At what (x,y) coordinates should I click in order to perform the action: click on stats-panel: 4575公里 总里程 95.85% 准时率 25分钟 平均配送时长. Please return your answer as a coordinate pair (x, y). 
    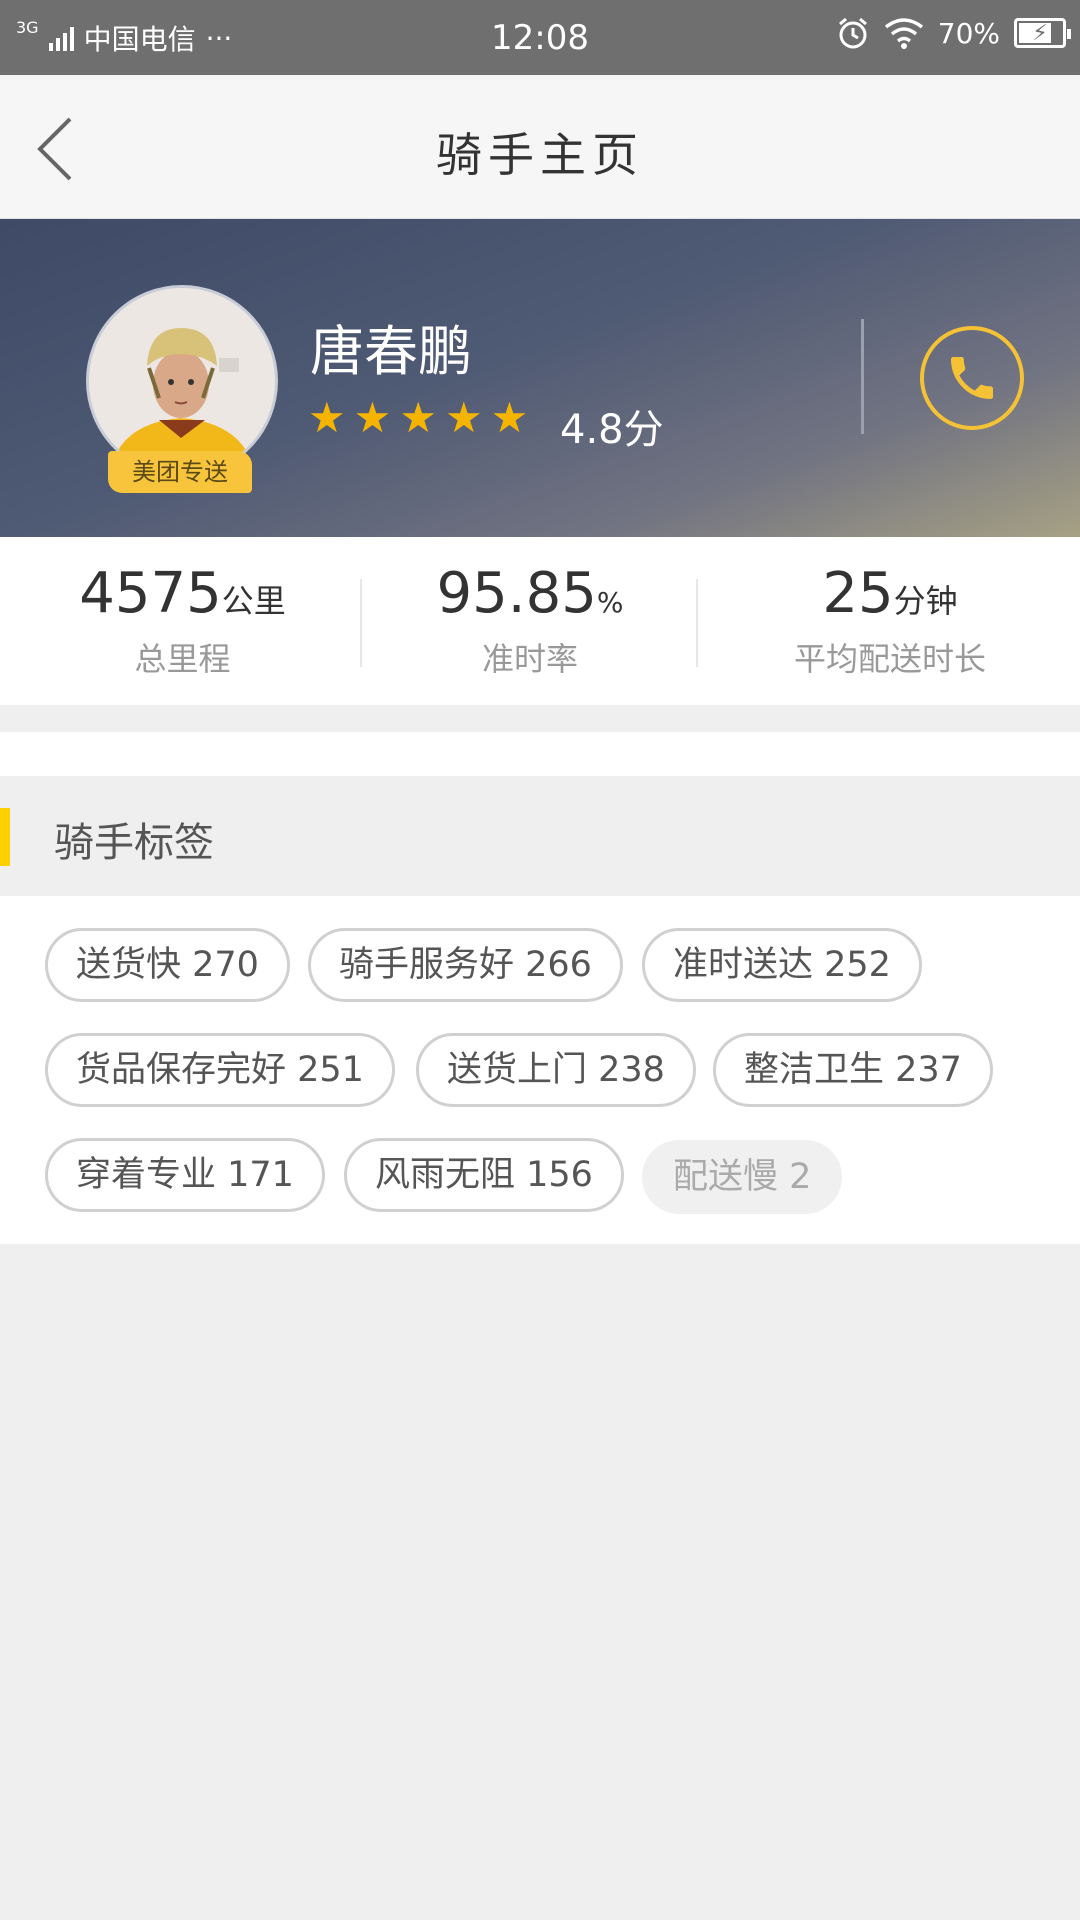
    Looking at the image, I should click on (540, 621).